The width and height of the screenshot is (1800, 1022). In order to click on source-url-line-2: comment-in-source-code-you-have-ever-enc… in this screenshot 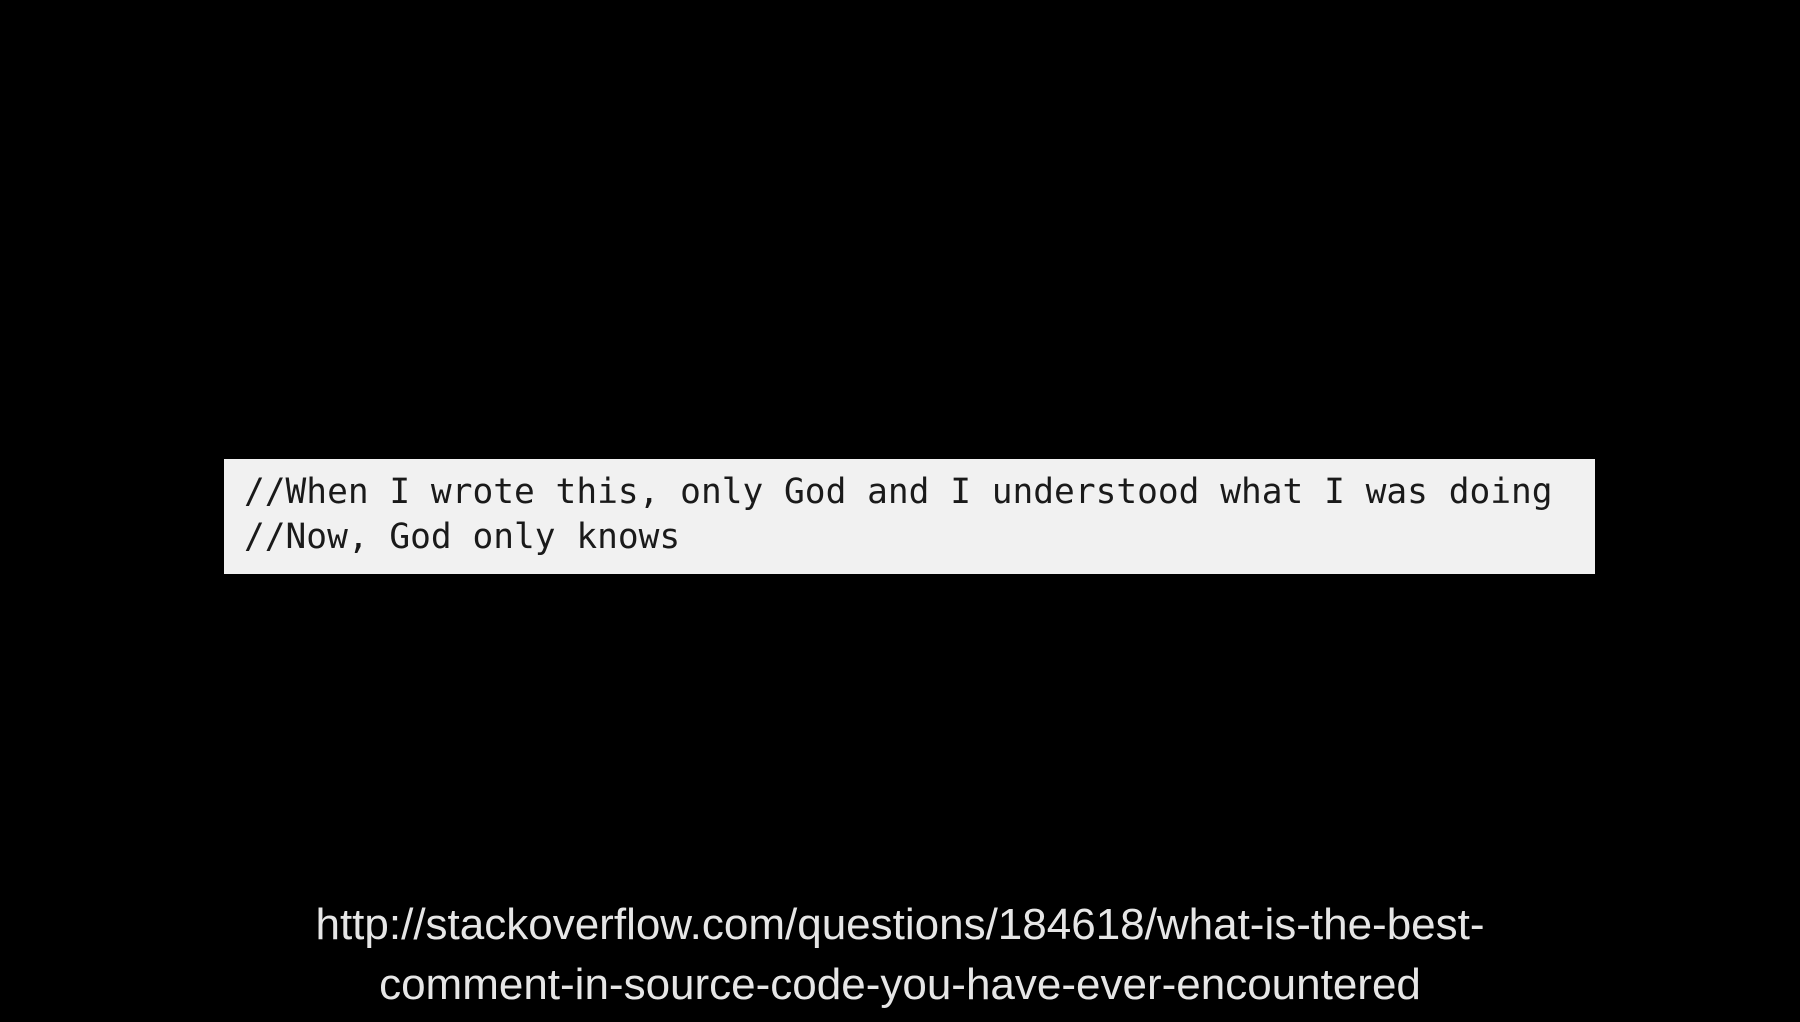, I will do `click(900, 984)`.